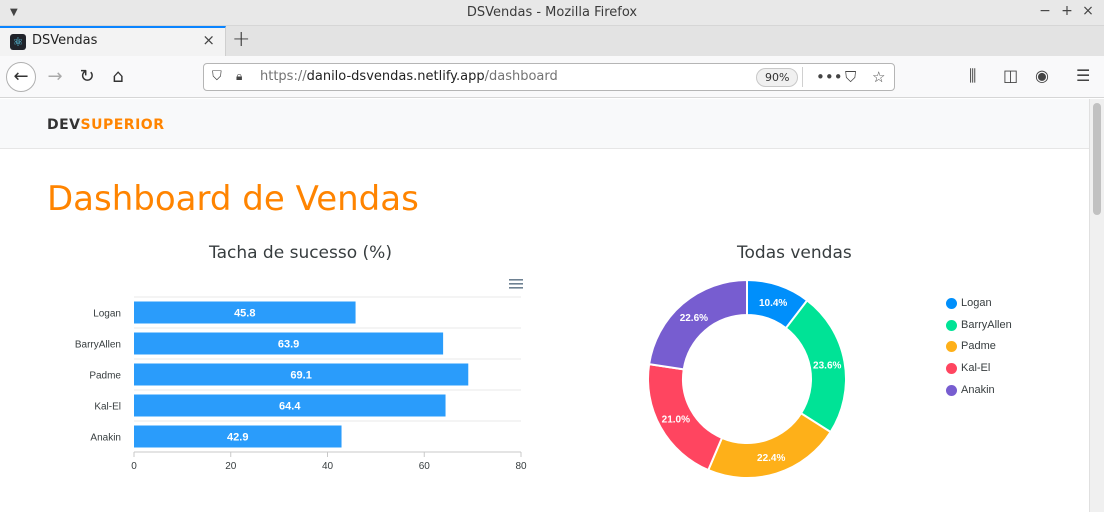  What do you see at coordinates (288, 345) in the screenshot?
I see `bar-data-label: 63.9` at bounding box center [288, 345].